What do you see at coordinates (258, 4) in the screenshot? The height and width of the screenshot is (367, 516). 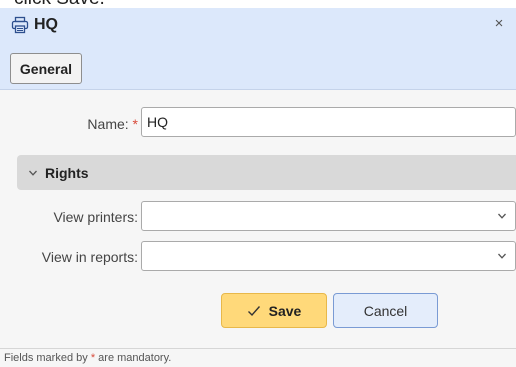 I see `instruction-caption: click Save.` at bounding box center [258, 4].